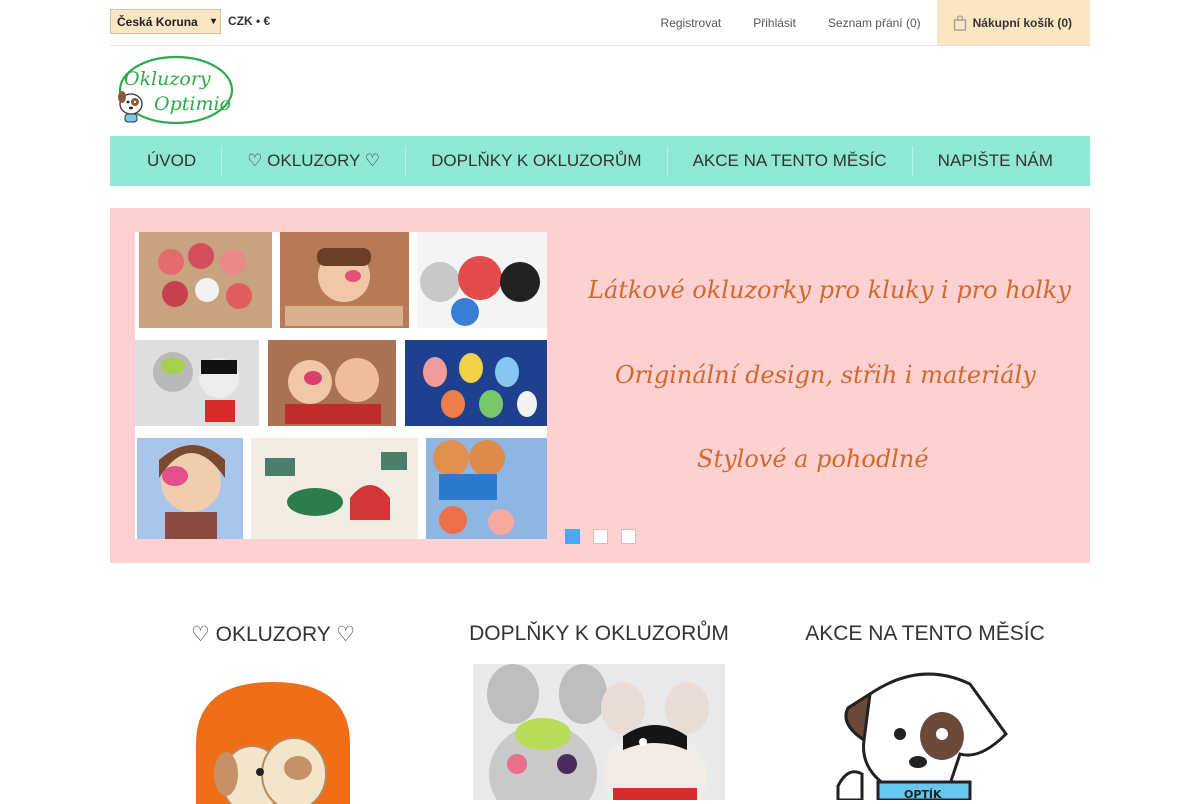 The image size is (1200, 804). Describe the element at coordinates (167, 79) in the screenshot. I see `logo-text-1: Okluzory` at that location.